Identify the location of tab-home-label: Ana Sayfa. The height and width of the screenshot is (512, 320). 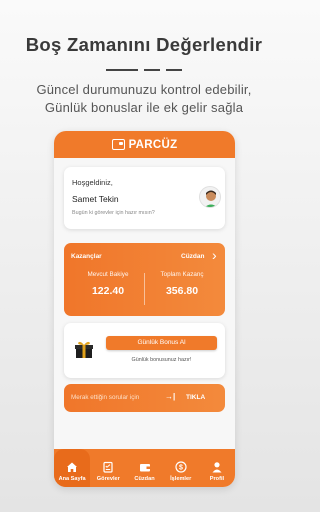
(72, 479).